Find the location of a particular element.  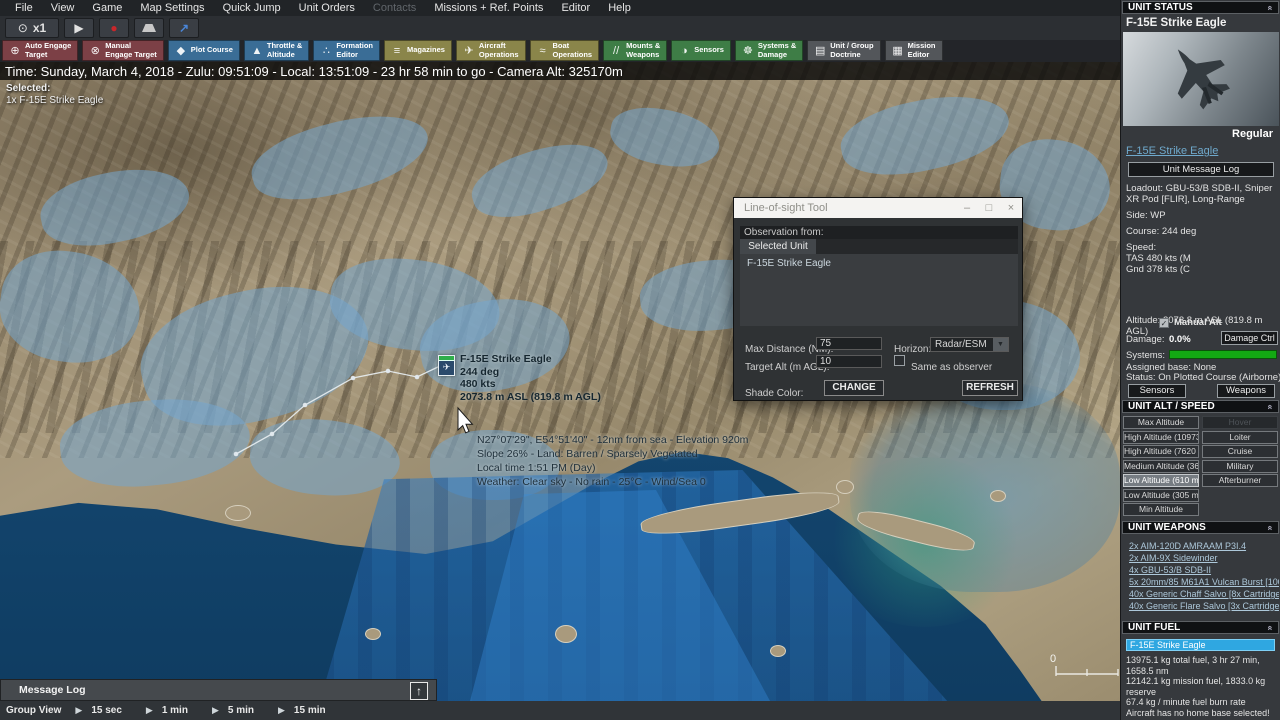

sensors-button: ◑ Sensors is located at coordinates (701, 50).